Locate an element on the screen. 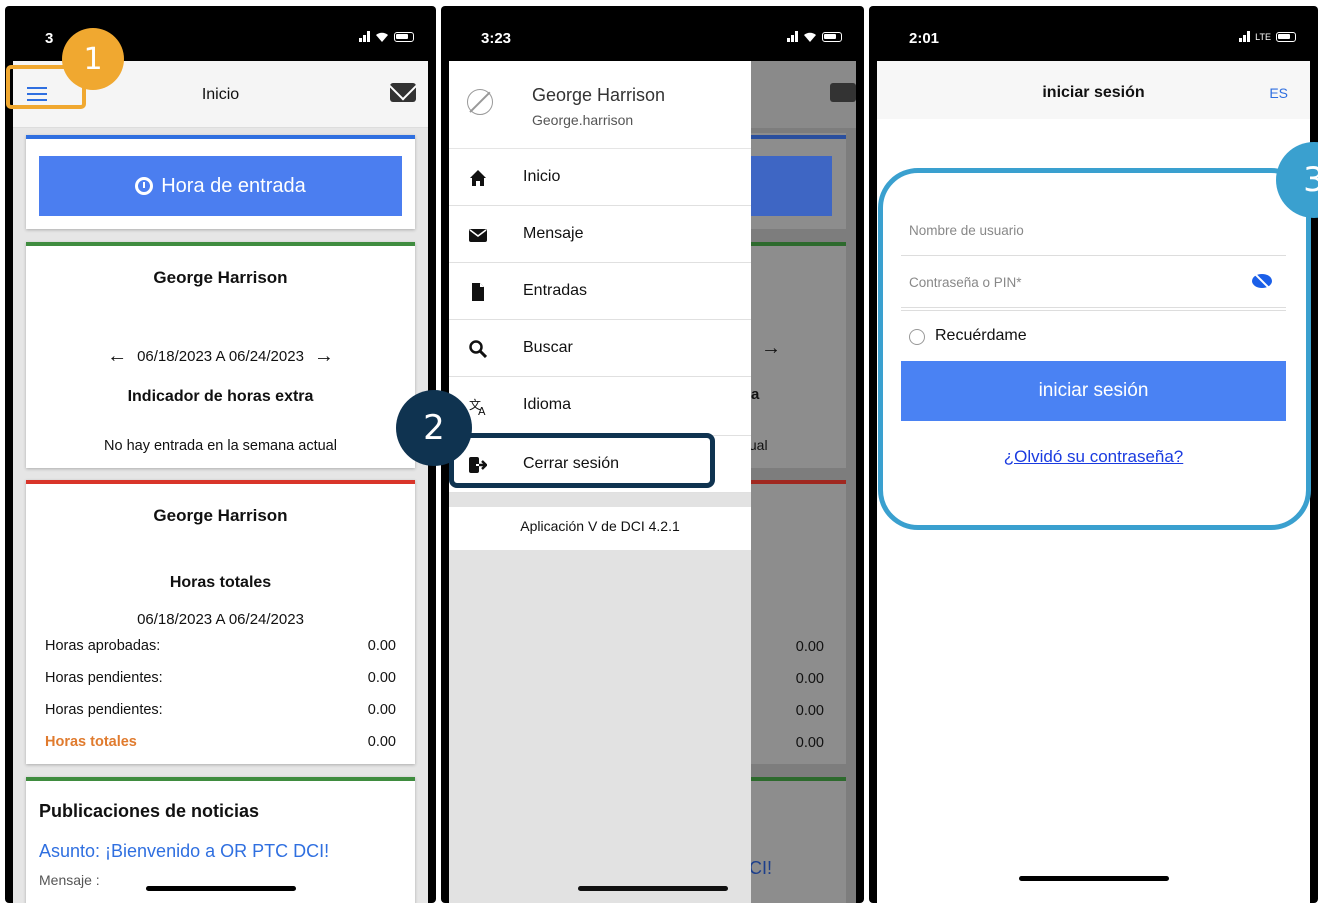 The height and width of the screenshot is (903, 1318). clock-in-card: Hora de entrada is located at coordinates (220, 182).